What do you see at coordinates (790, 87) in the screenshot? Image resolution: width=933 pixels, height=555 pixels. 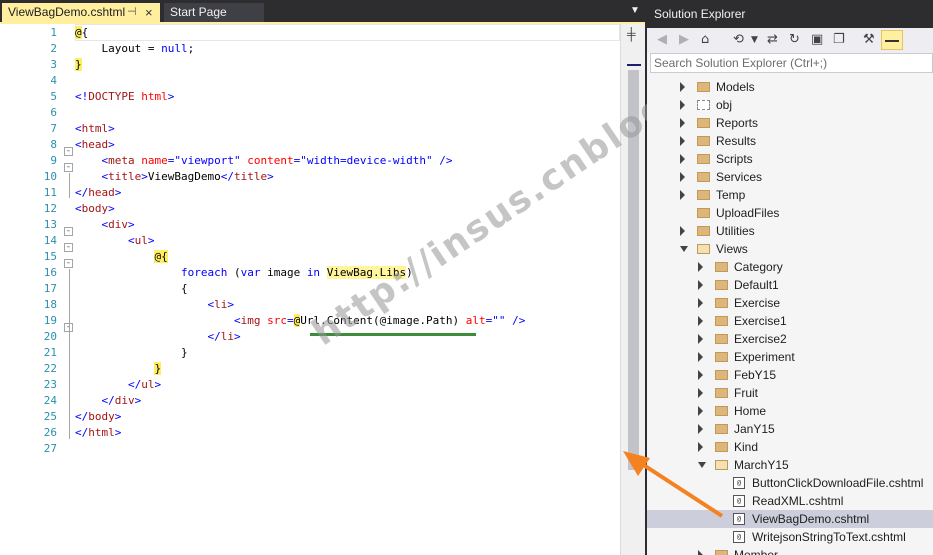 I see `tree-item-models: Models` at bounding box center [790, 87].